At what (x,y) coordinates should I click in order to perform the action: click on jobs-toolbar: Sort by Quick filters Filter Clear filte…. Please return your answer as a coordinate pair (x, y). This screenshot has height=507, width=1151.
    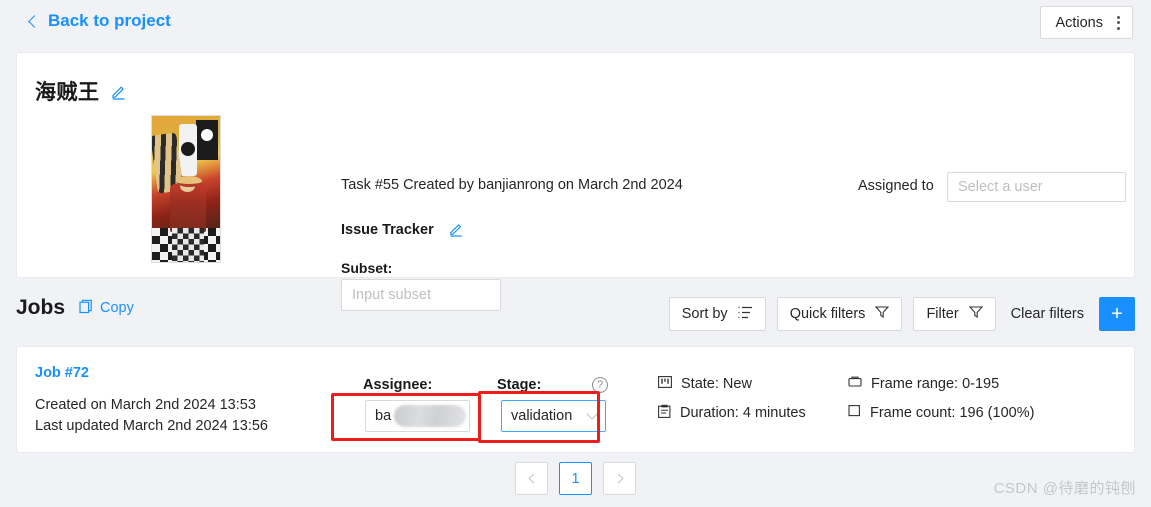
    Looking at the image, I should click on (901, 314).